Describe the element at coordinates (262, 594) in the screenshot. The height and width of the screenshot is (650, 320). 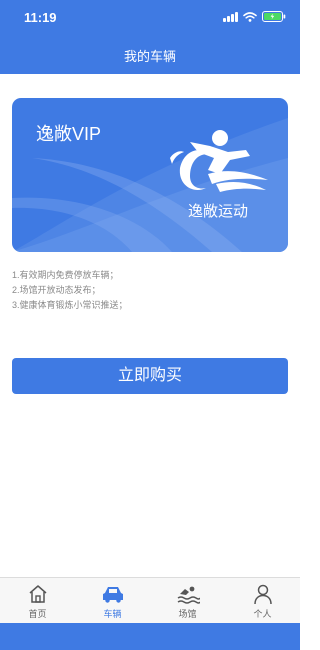
I see `person-icon` at that location.